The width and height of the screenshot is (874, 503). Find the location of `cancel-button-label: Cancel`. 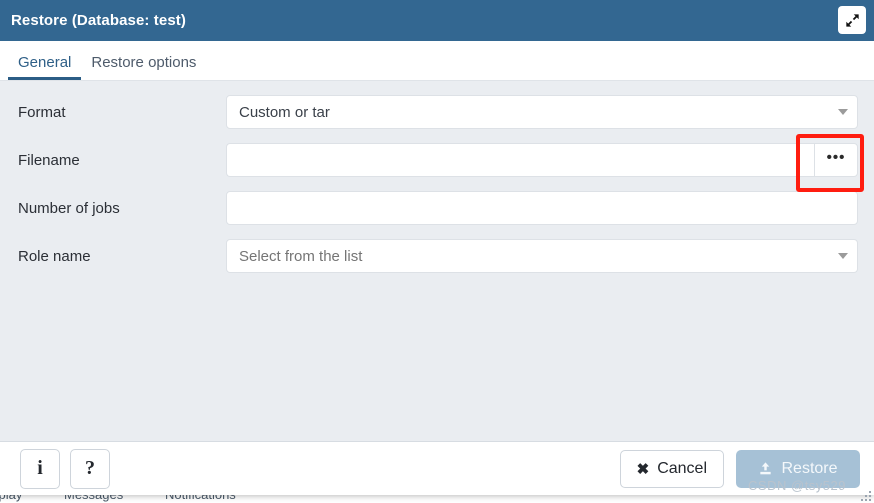

cancel-button-label: Cancel is located at coordinates (682, 468).